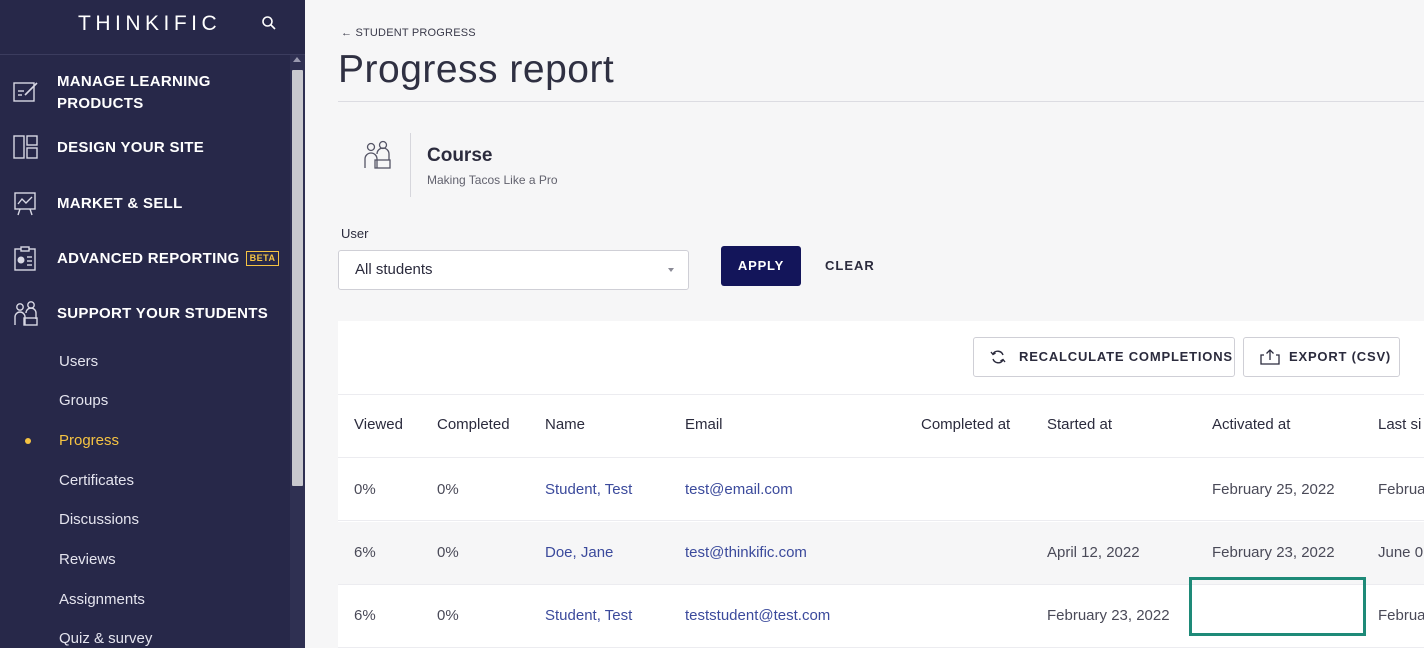 Image resolution: width=1424 pixels, height=648 pixels. What do you see at coordinates (99, 520) in the screenshot?
I see `sidebar-item-discussions: Discussions` at bounding box center [99, 520].